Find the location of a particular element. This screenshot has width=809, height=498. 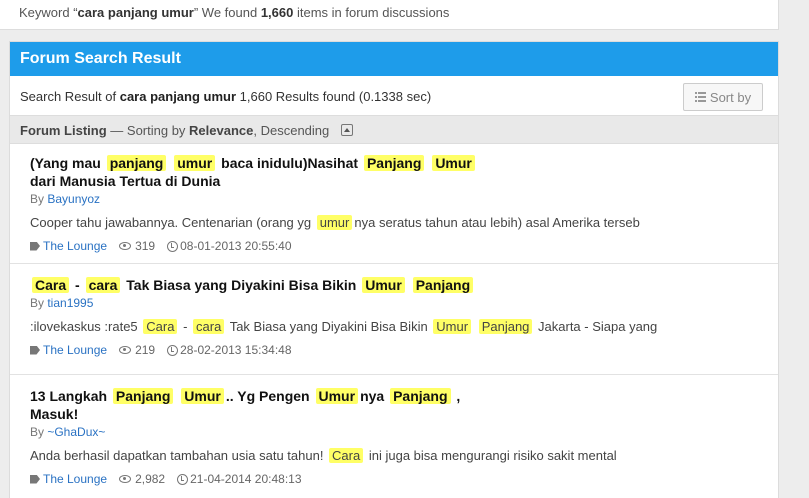

sort-by-label: Sort by is located at coordinates (730, 97).